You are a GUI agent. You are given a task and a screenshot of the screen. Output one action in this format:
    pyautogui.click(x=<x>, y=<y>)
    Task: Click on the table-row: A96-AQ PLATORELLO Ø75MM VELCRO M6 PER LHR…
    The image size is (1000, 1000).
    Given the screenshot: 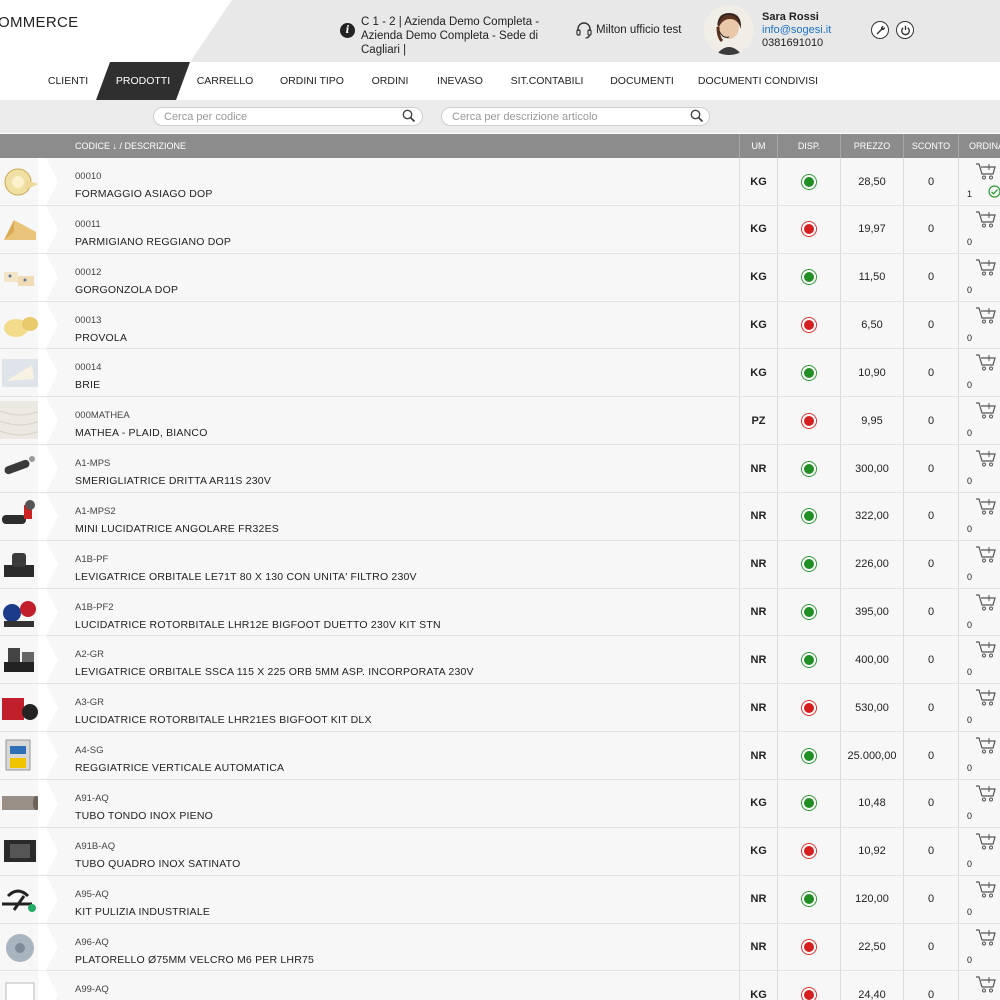 What is the action you would take?
    pyautogui.click(x=500, y=947)
    